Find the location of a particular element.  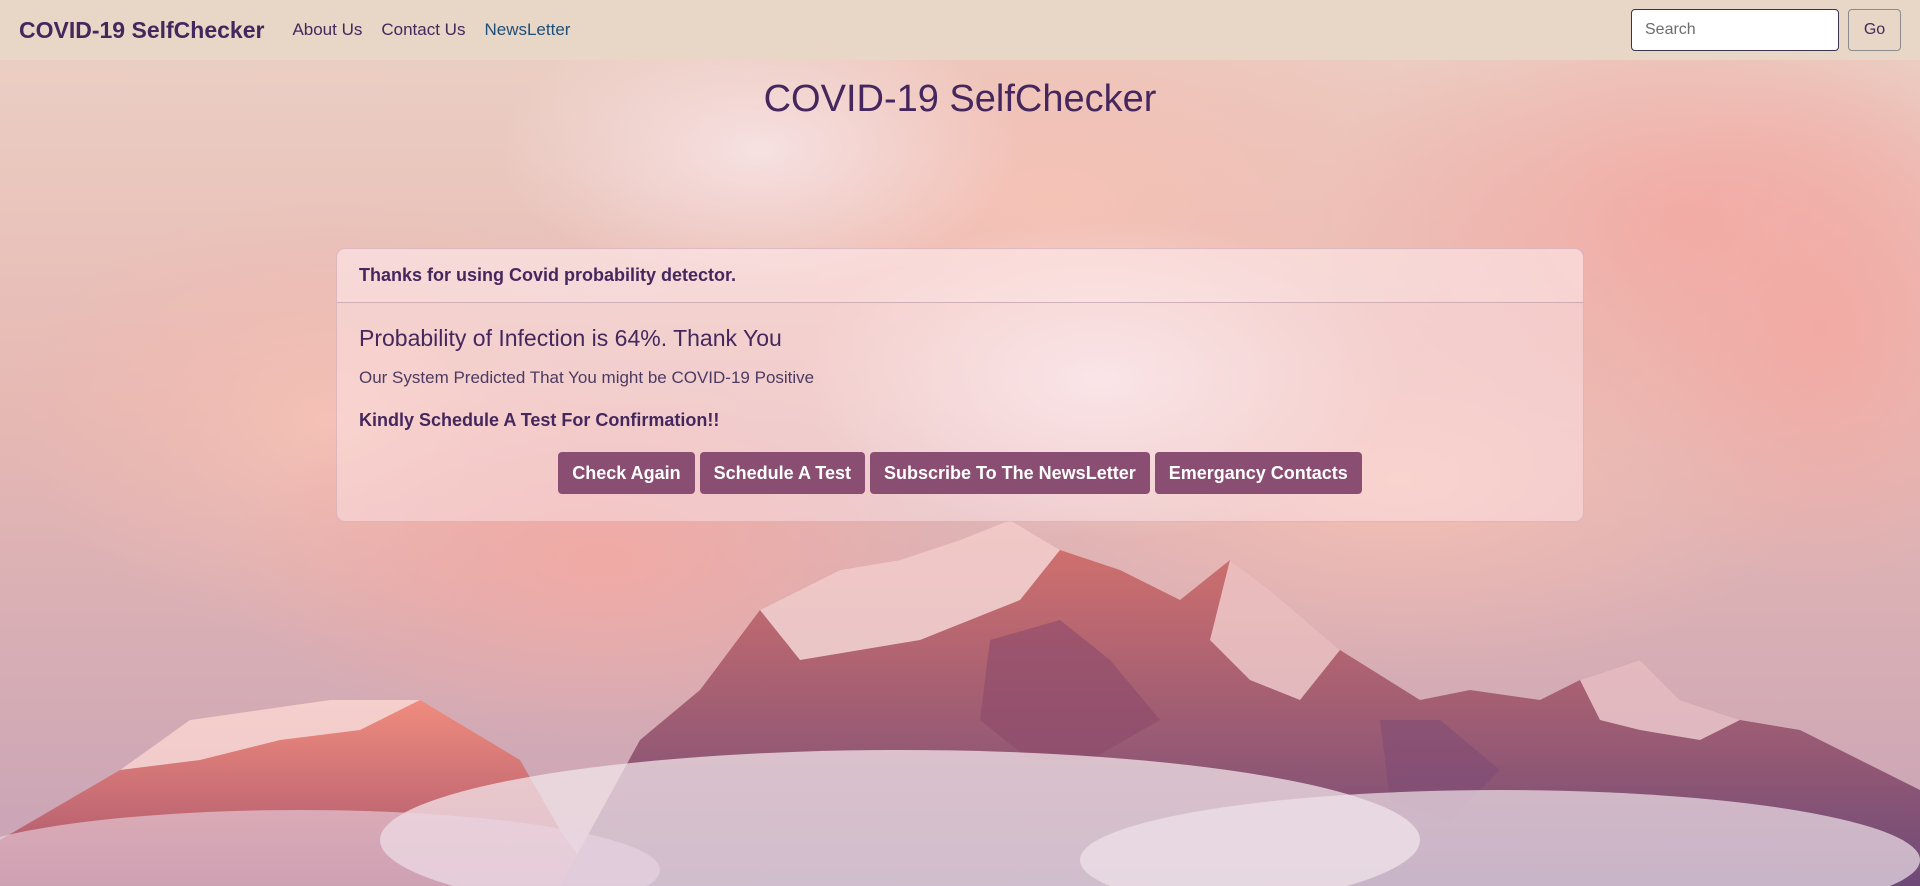

page-title: COVID-19 SelfChecker is located at coordinates (960, 99).